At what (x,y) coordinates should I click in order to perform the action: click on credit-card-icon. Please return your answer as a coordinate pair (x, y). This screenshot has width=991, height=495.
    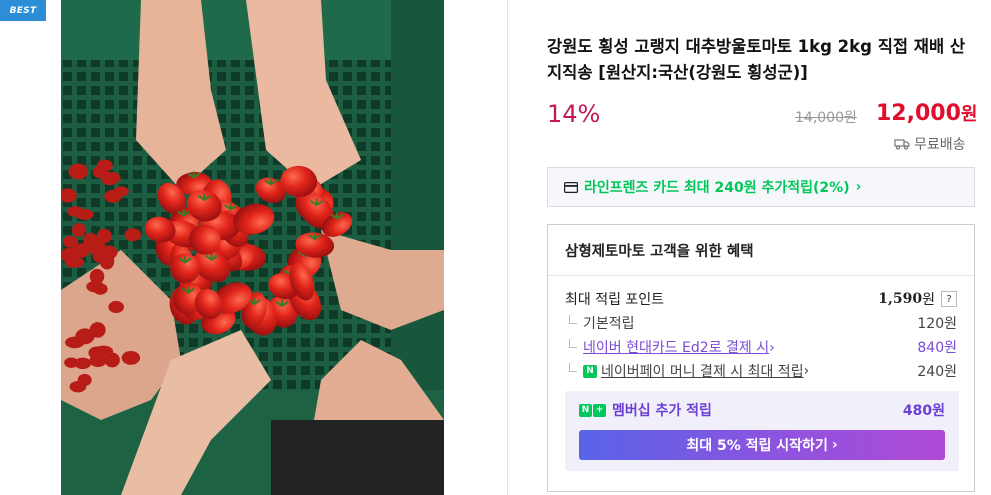
    Looking at the image, I should click on (571, 187).